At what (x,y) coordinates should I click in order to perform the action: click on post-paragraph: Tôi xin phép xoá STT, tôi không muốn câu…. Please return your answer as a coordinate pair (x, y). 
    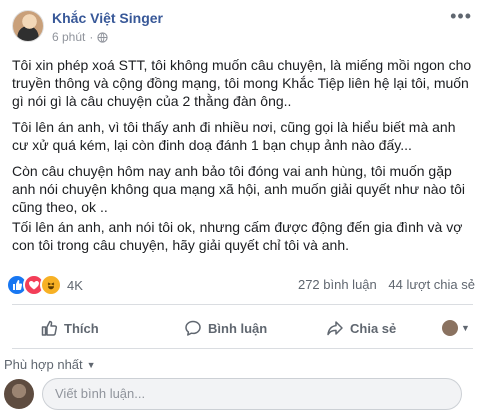
    Looking at the image, I should click on (242, 83).